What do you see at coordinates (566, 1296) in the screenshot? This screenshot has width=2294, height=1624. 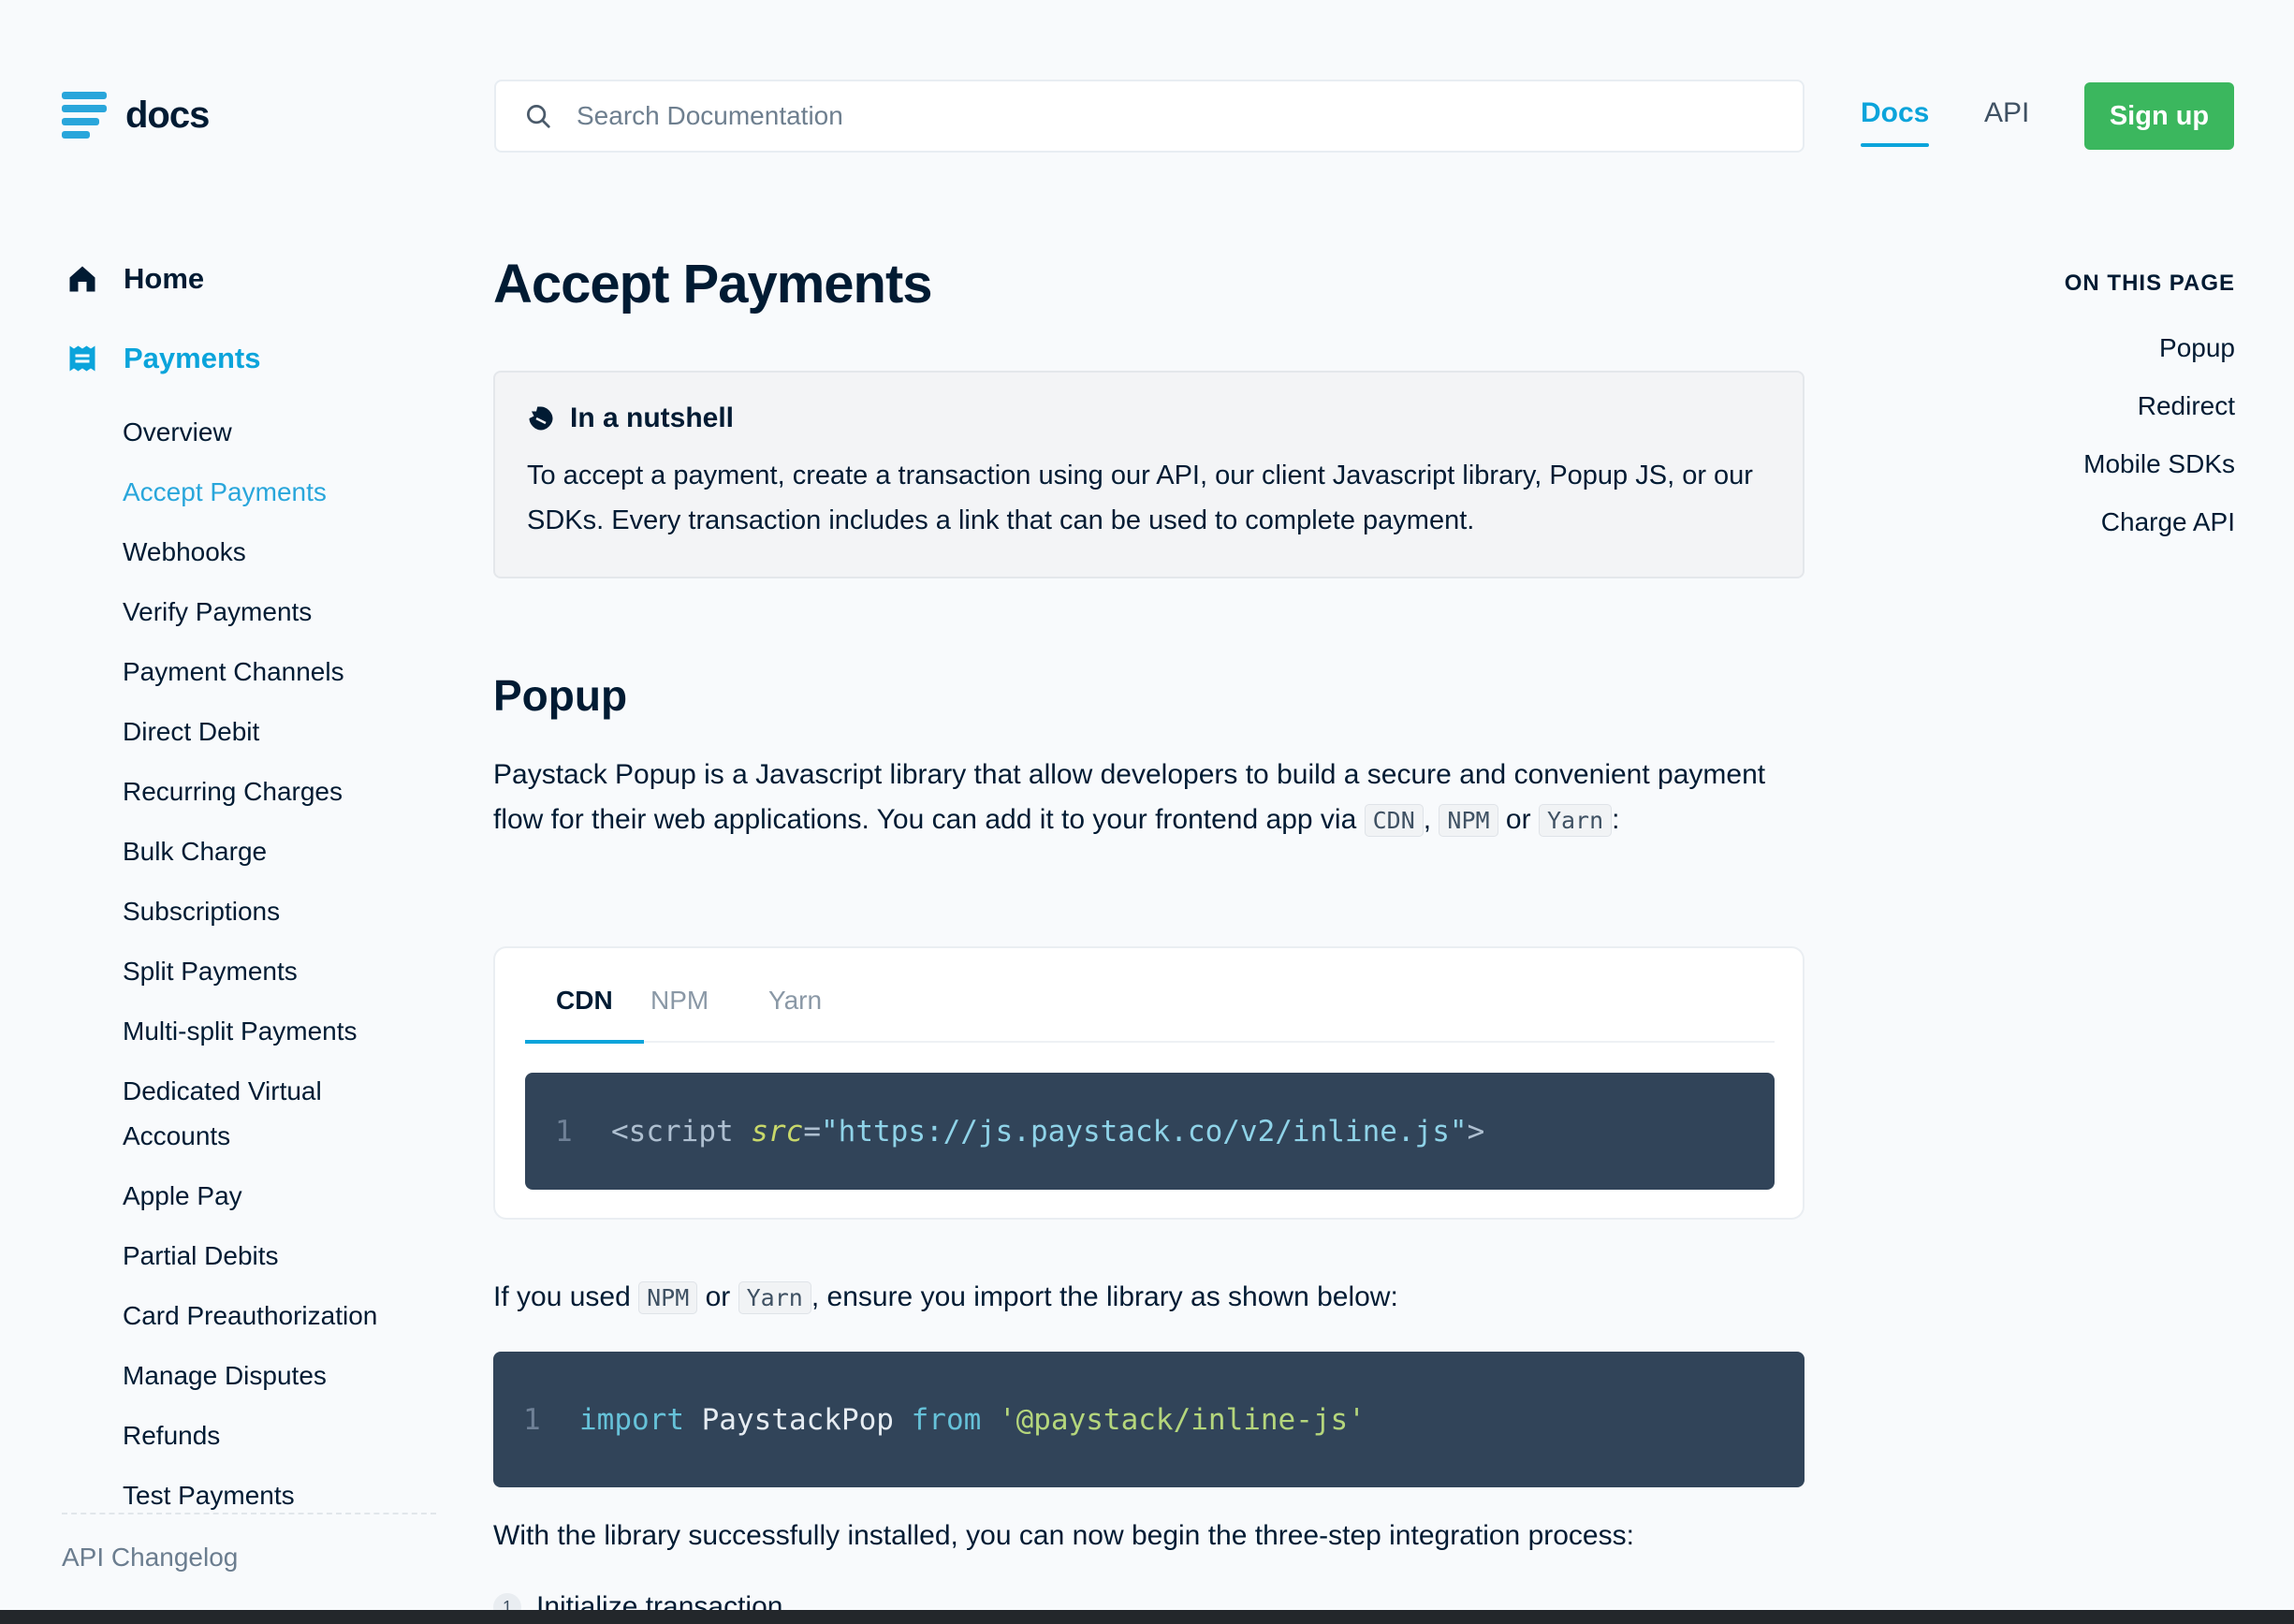 I see `npm-paragraph-text1: If you used` at bounding box center [566, 1296].